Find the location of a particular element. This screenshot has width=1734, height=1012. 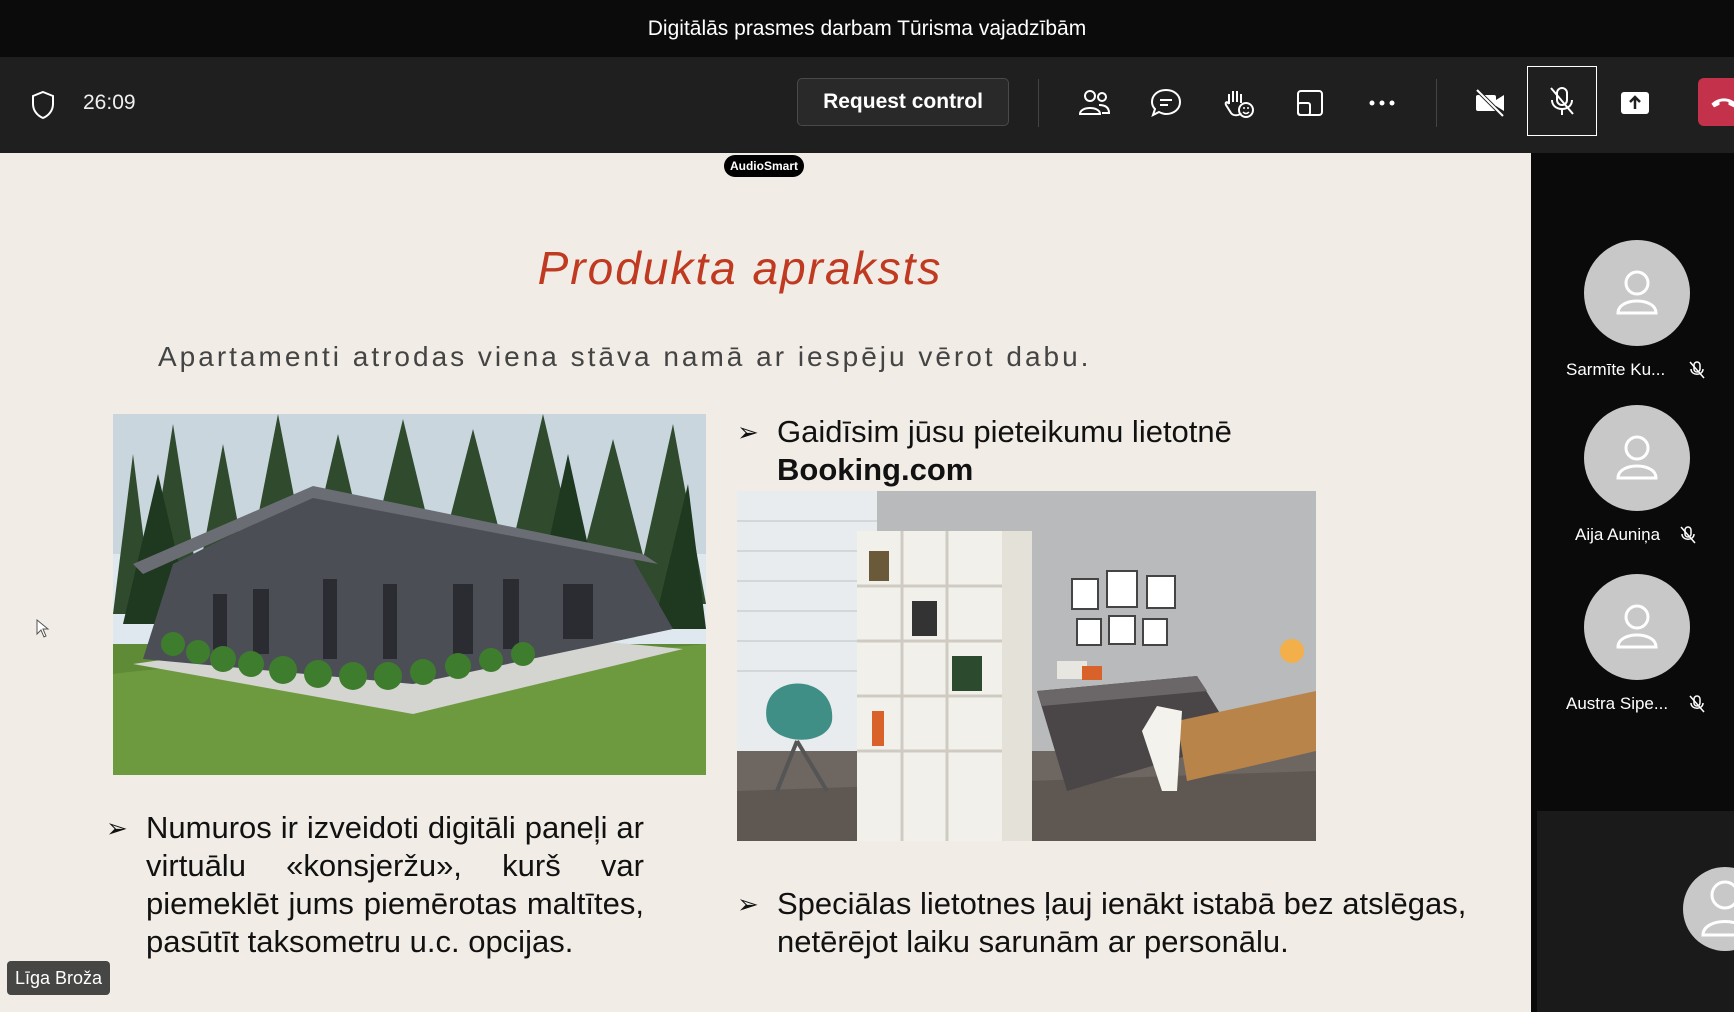

bullet-booking-line1: Gaidīsim jūsu pieteikumu lietotnē is located at coordinates (1004, 431).